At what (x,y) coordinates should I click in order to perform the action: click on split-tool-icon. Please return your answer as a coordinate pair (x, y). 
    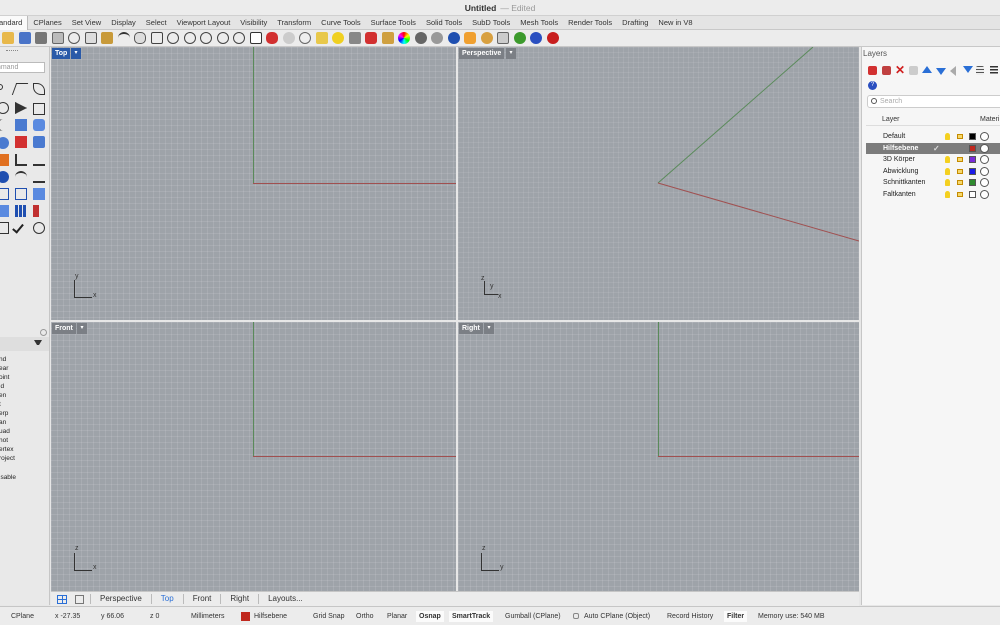
    Looking at the image, I should click on (39, 160).